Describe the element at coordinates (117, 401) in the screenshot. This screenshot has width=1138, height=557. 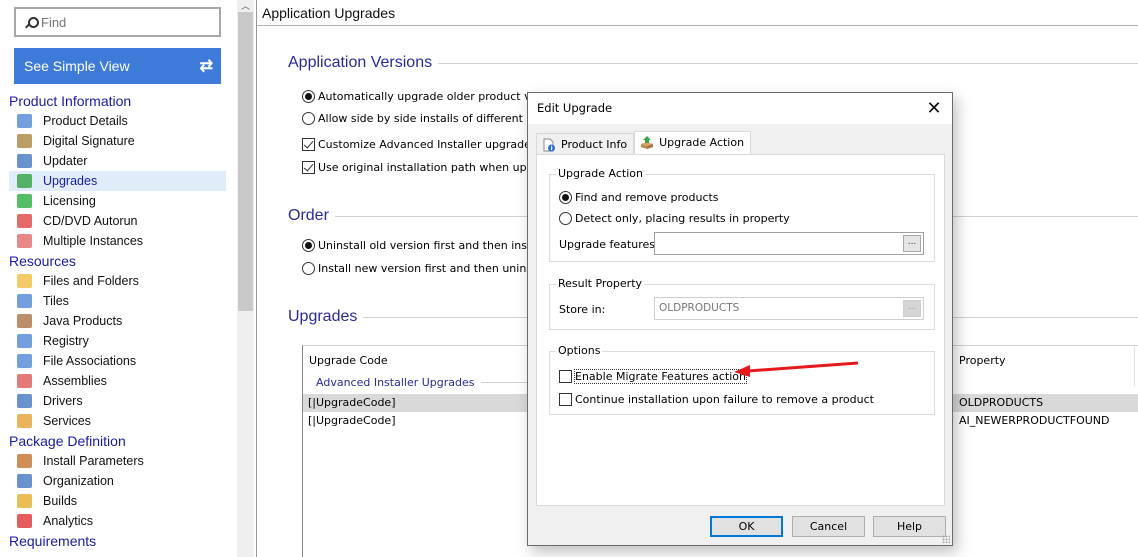
I see `sidebar-item-drivers: Drivers` at that location.